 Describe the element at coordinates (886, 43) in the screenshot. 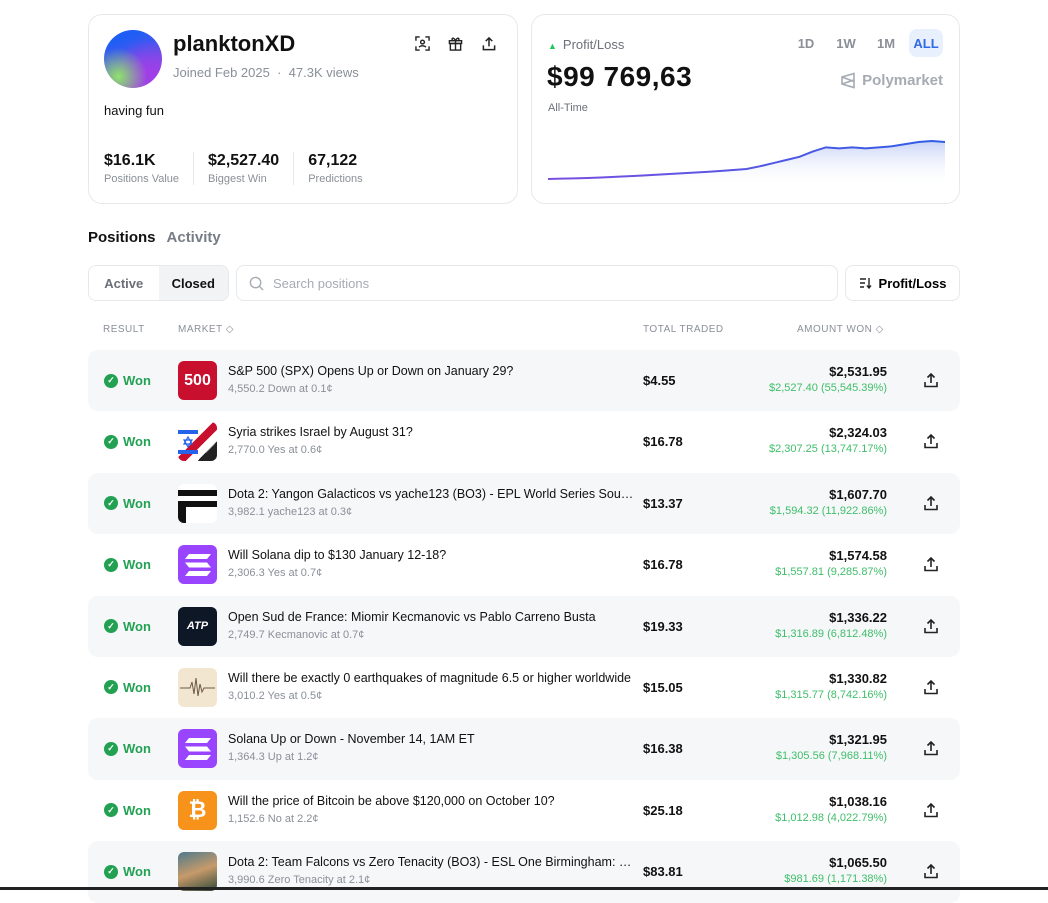

I see `range-1m: 1M` at that location.